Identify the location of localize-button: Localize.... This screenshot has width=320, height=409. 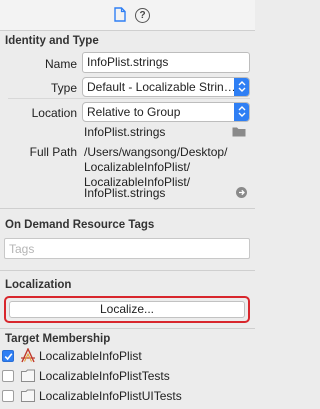
(127, 309).